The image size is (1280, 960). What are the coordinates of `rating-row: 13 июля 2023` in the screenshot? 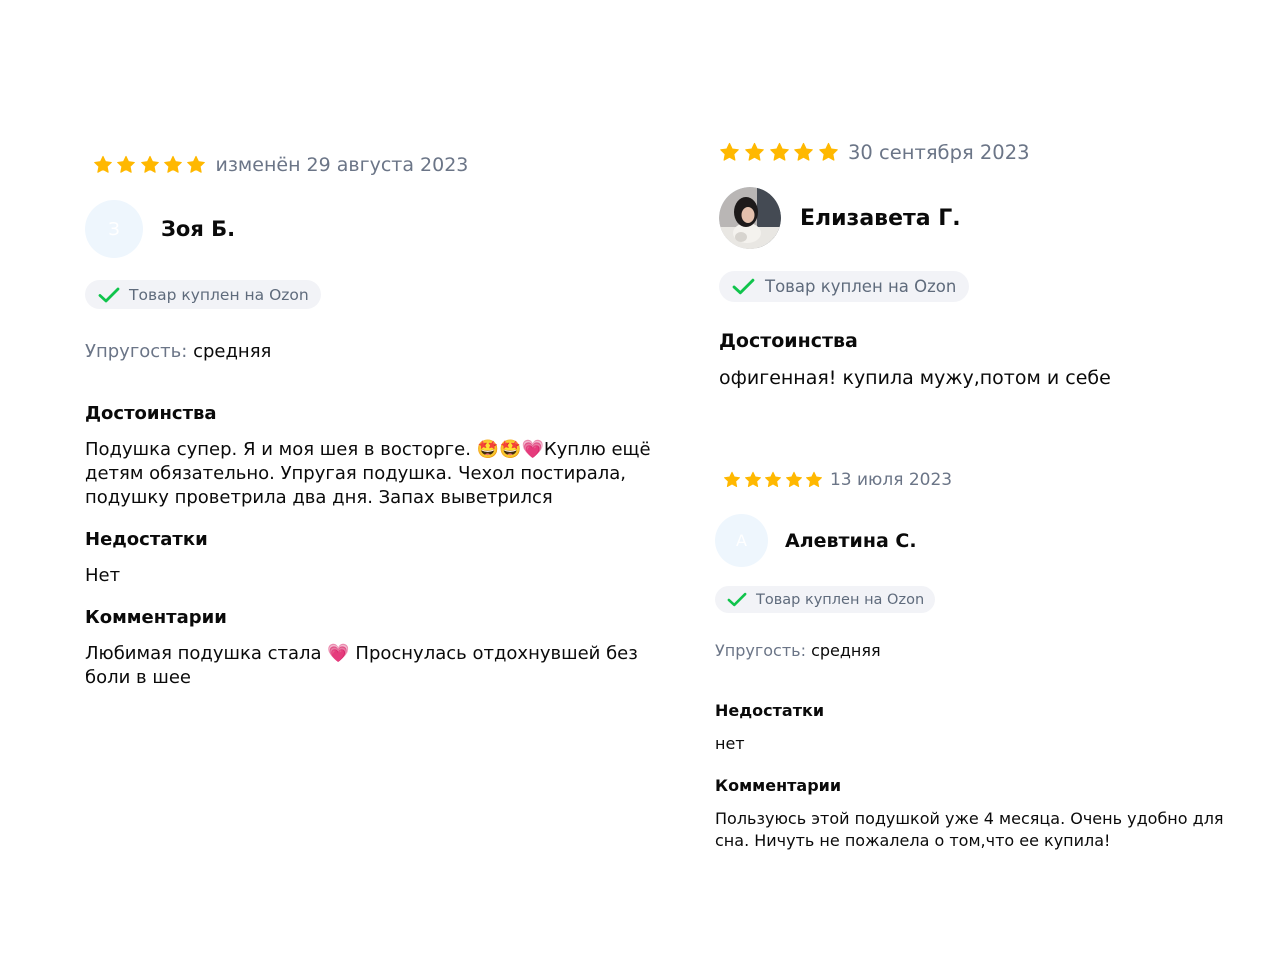 It's located at (979, 480).